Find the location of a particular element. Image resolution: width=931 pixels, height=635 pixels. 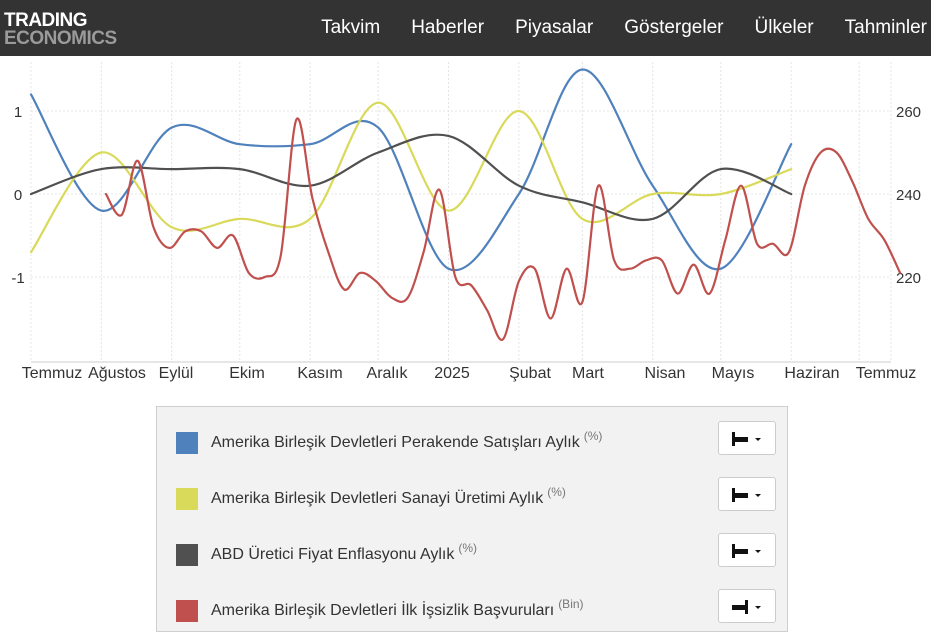

x-tick-label: 2025 is located at coordinates (452, 373).